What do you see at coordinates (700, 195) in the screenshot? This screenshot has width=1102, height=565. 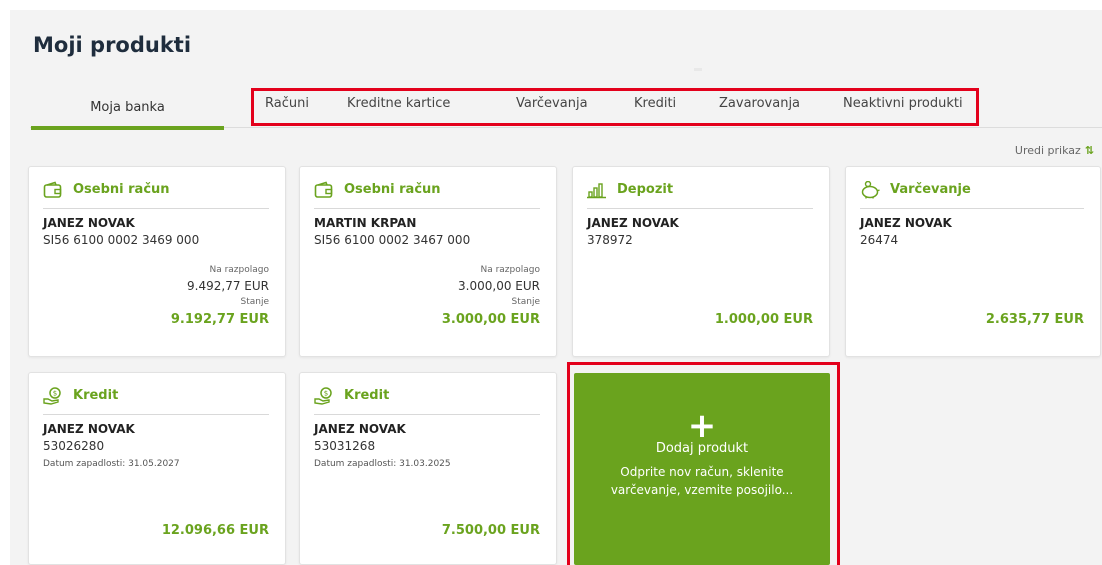 I see `card-header: Depozit` at bounding box center [700, 195].